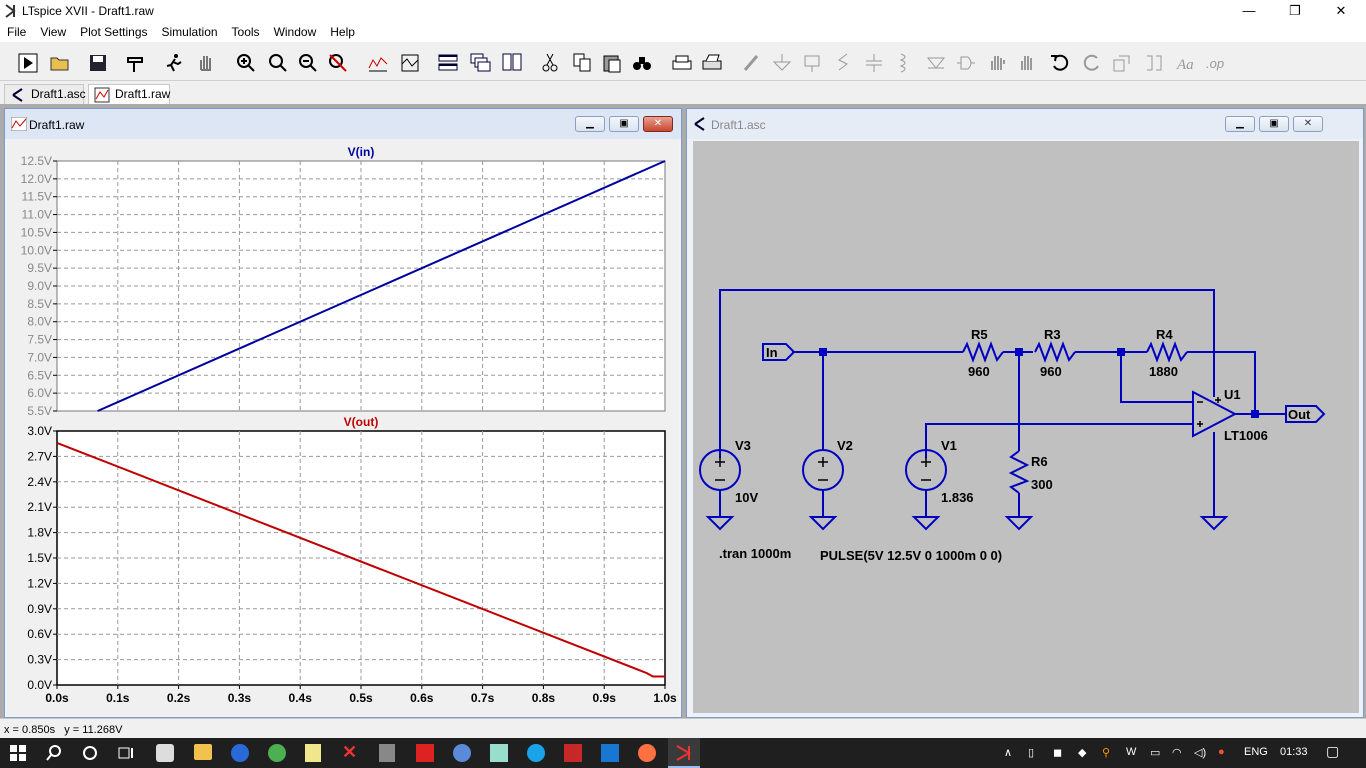  Describe the element at coordinates (1155, 752) in the screenshot. I see `battery-icon: ▭` at that location.